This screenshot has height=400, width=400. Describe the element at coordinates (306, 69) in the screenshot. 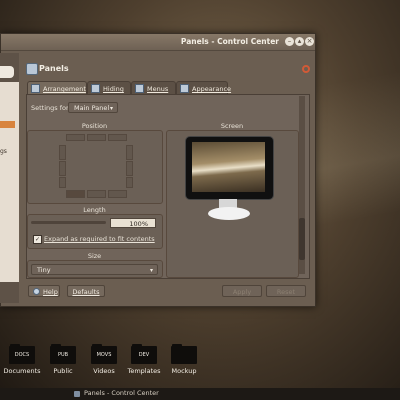

I see `reload-icon` at that location.